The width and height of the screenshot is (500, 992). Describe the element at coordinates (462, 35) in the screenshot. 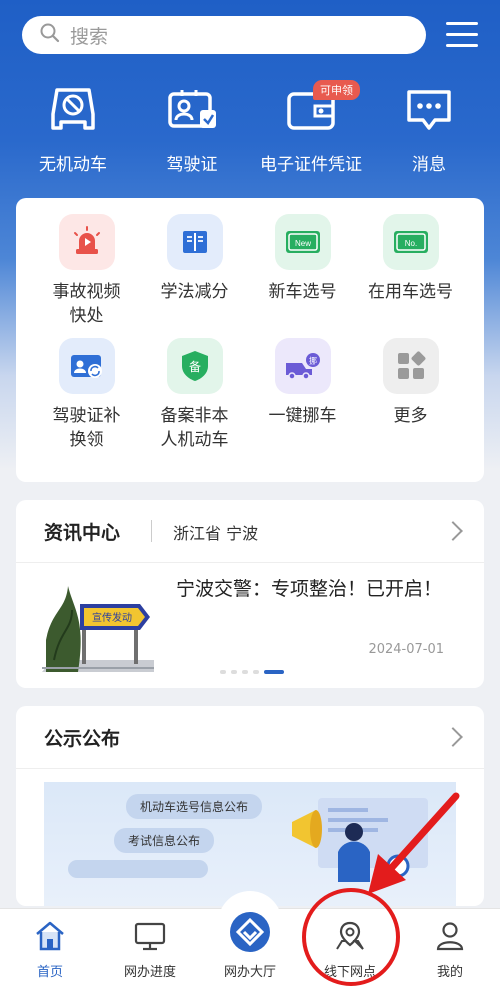

I see `menu-icon` at that location.